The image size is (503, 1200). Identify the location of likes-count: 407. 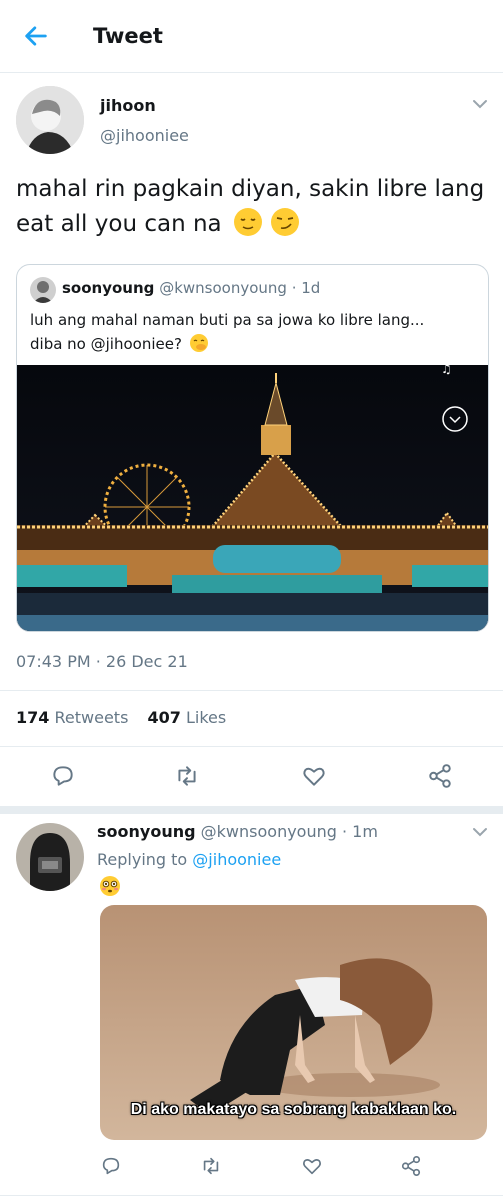
(164, 717).